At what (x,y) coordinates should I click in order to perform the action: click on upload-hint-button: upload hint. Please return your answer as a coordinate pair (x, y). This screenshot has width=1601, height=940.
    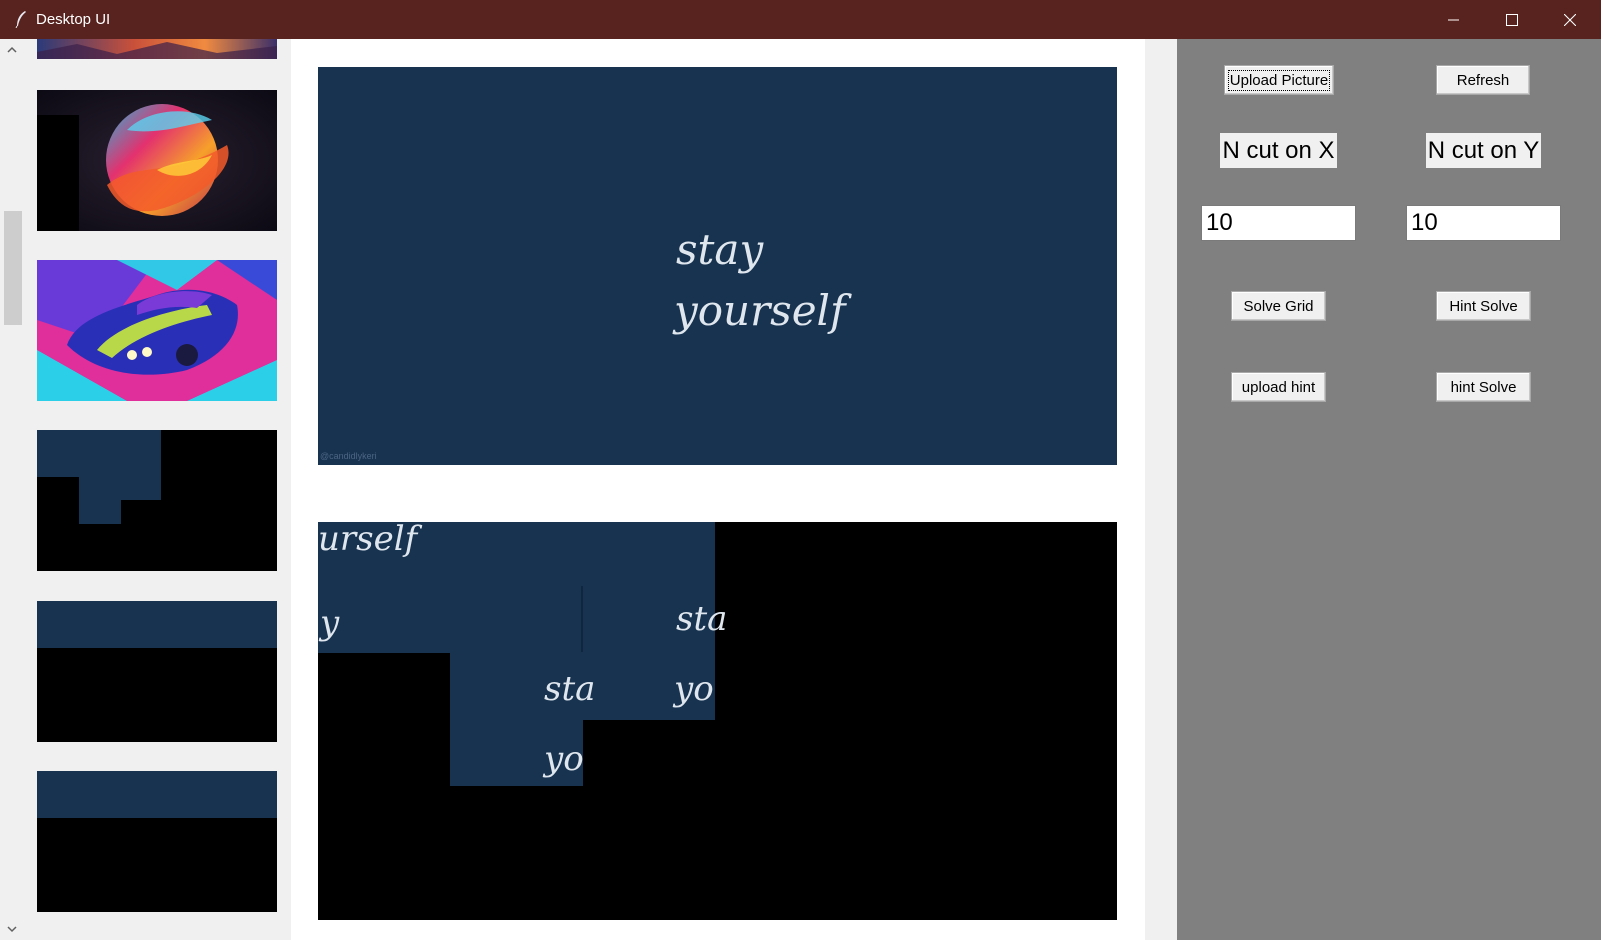
    Looking at the image, I should click on (1278, 387).